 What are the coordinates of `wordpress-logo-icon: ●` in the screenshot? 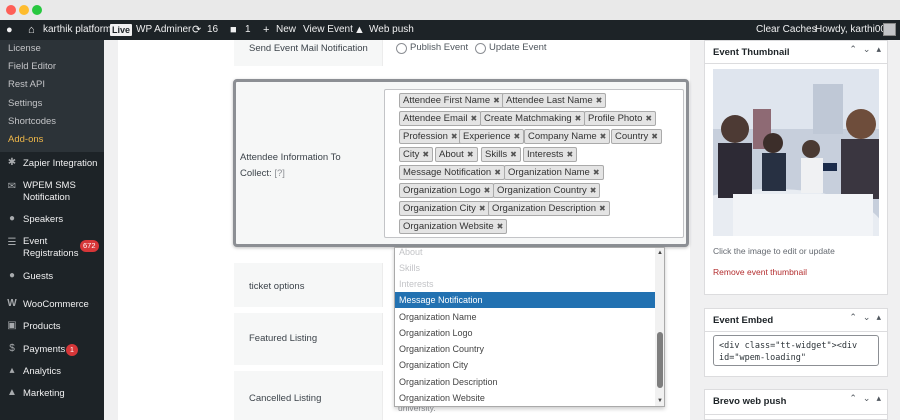 It's located at (9, 30).